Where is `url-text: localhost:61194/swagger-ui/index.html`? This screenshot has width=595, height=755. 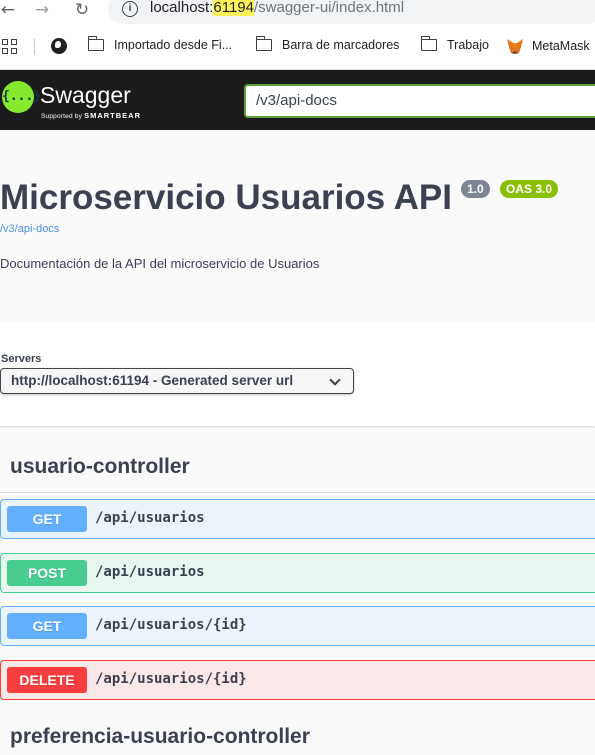 url-text: localhost:61194/swagger-ui/index.html is located at coordinates (277, 8).